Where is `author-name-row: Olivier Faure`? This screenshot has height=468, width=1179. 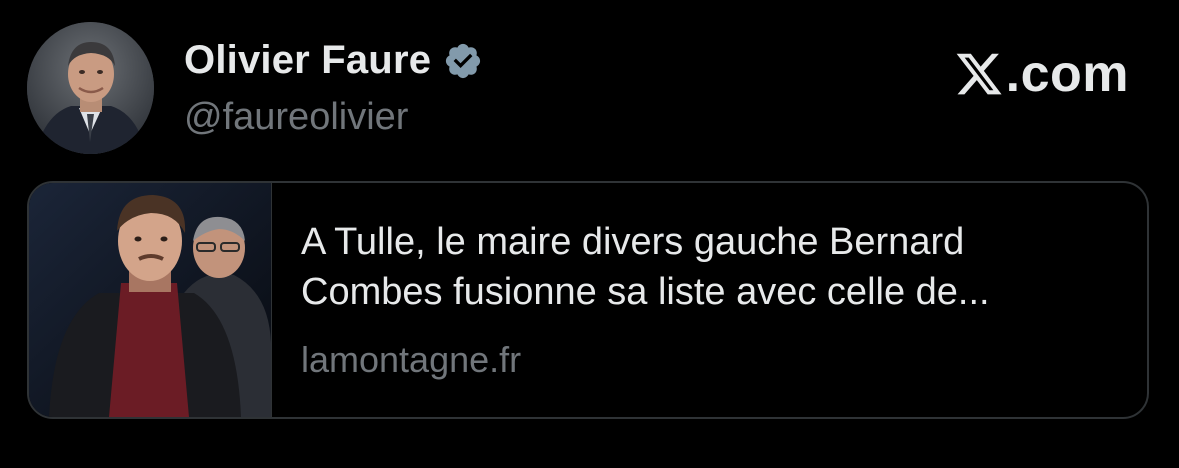 author-name-row: Olivier Faure is located at coordinates (333, 60).